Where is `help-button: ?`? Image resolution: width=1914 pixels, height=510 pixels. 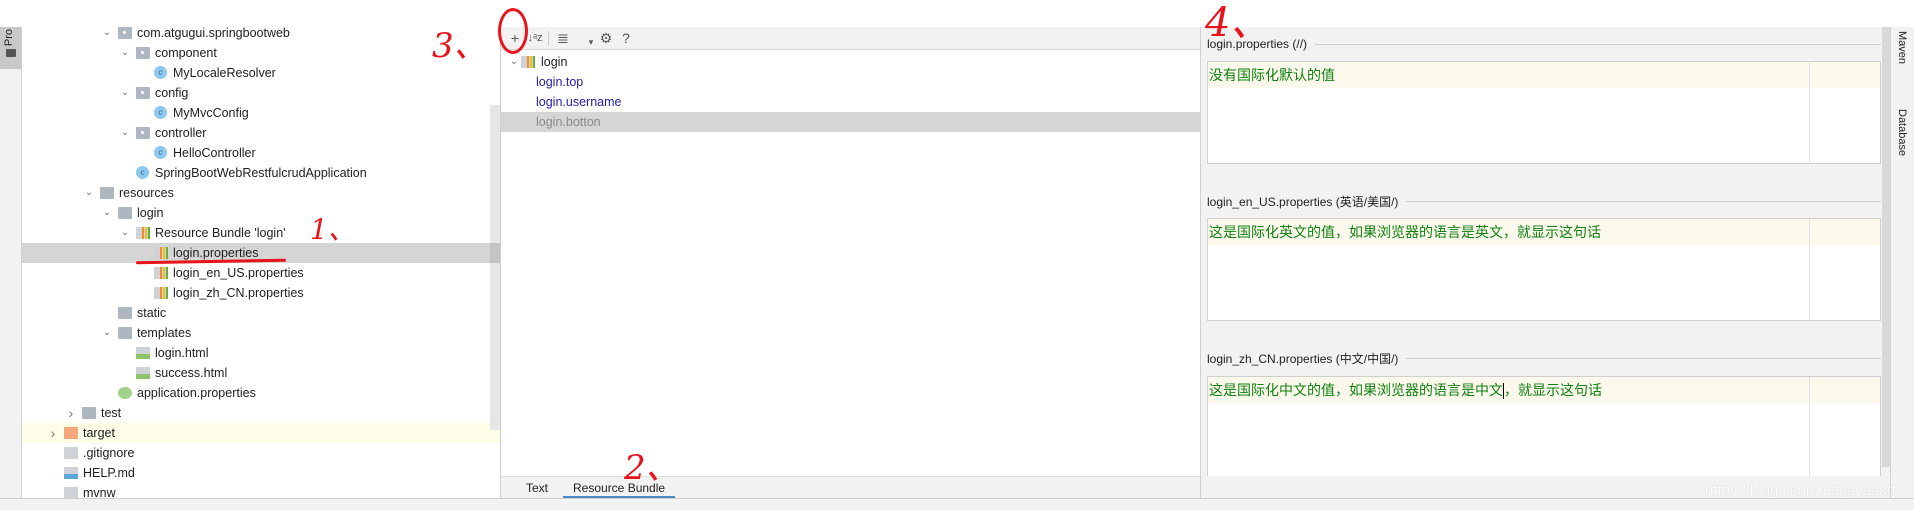 help-button: ? is located at coordinates (626, 38).